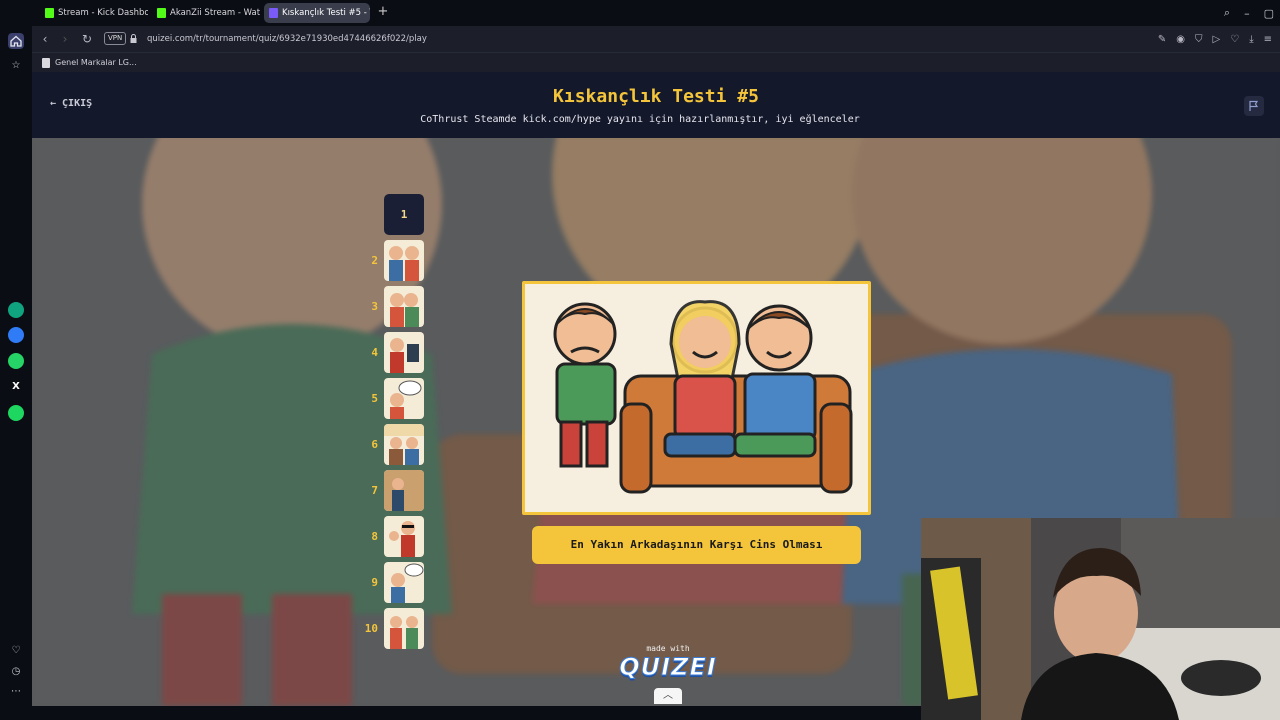  I want to click on star-icon: ☆, so click(16, 66).